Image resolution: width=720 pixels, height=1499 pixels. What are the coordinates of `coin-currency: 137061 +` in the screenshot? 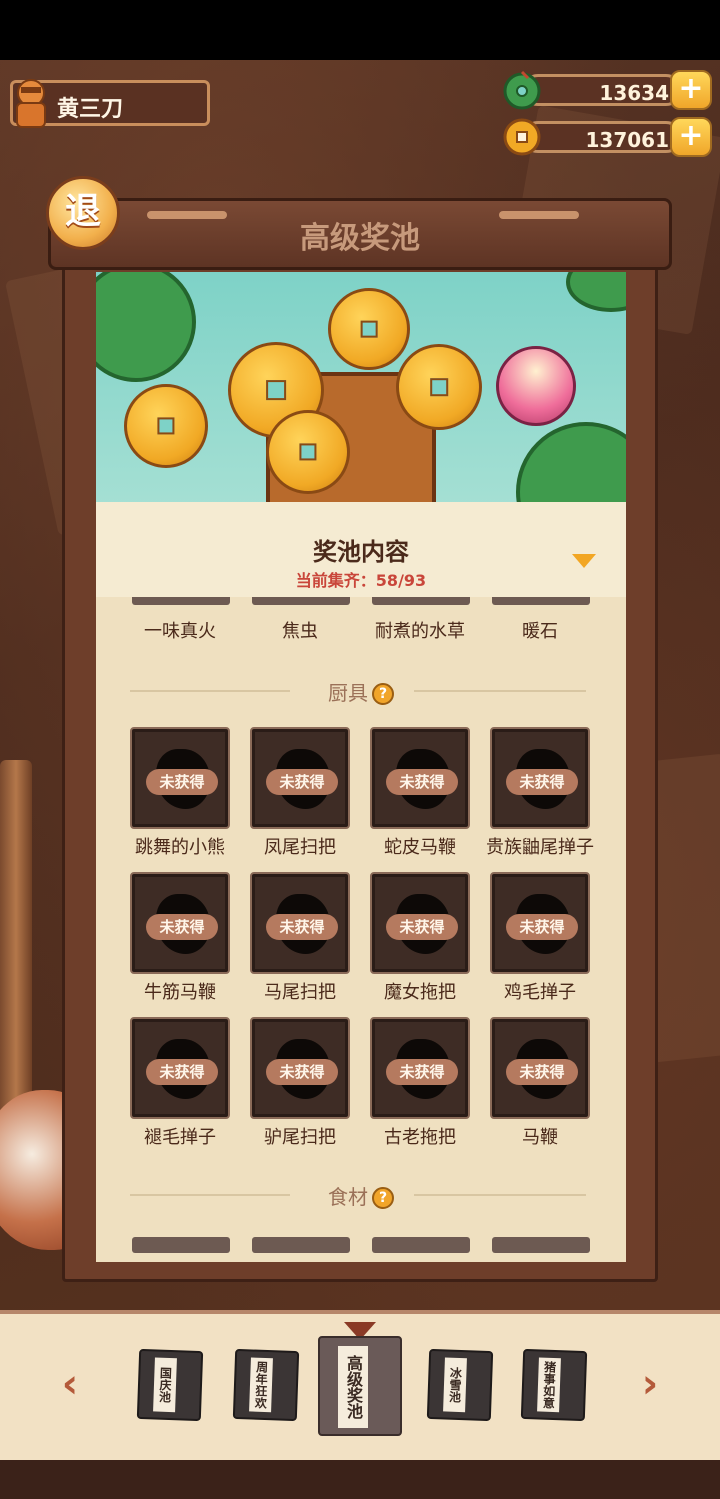 It's located at (608, 137).